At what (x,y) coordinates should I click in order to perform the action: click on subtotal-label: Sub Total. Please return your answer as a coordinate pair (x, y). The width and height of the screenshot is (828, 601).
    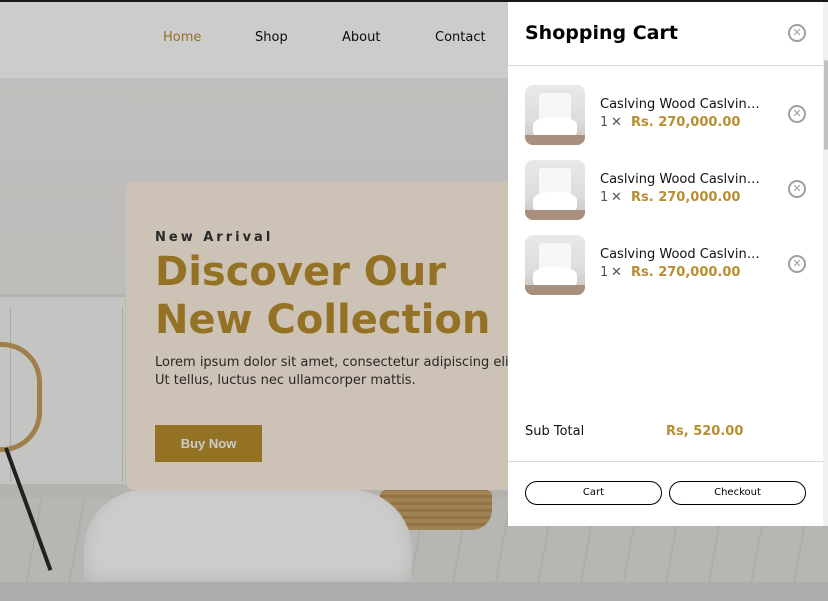
    Looking at the image, I should click on (555, 431).